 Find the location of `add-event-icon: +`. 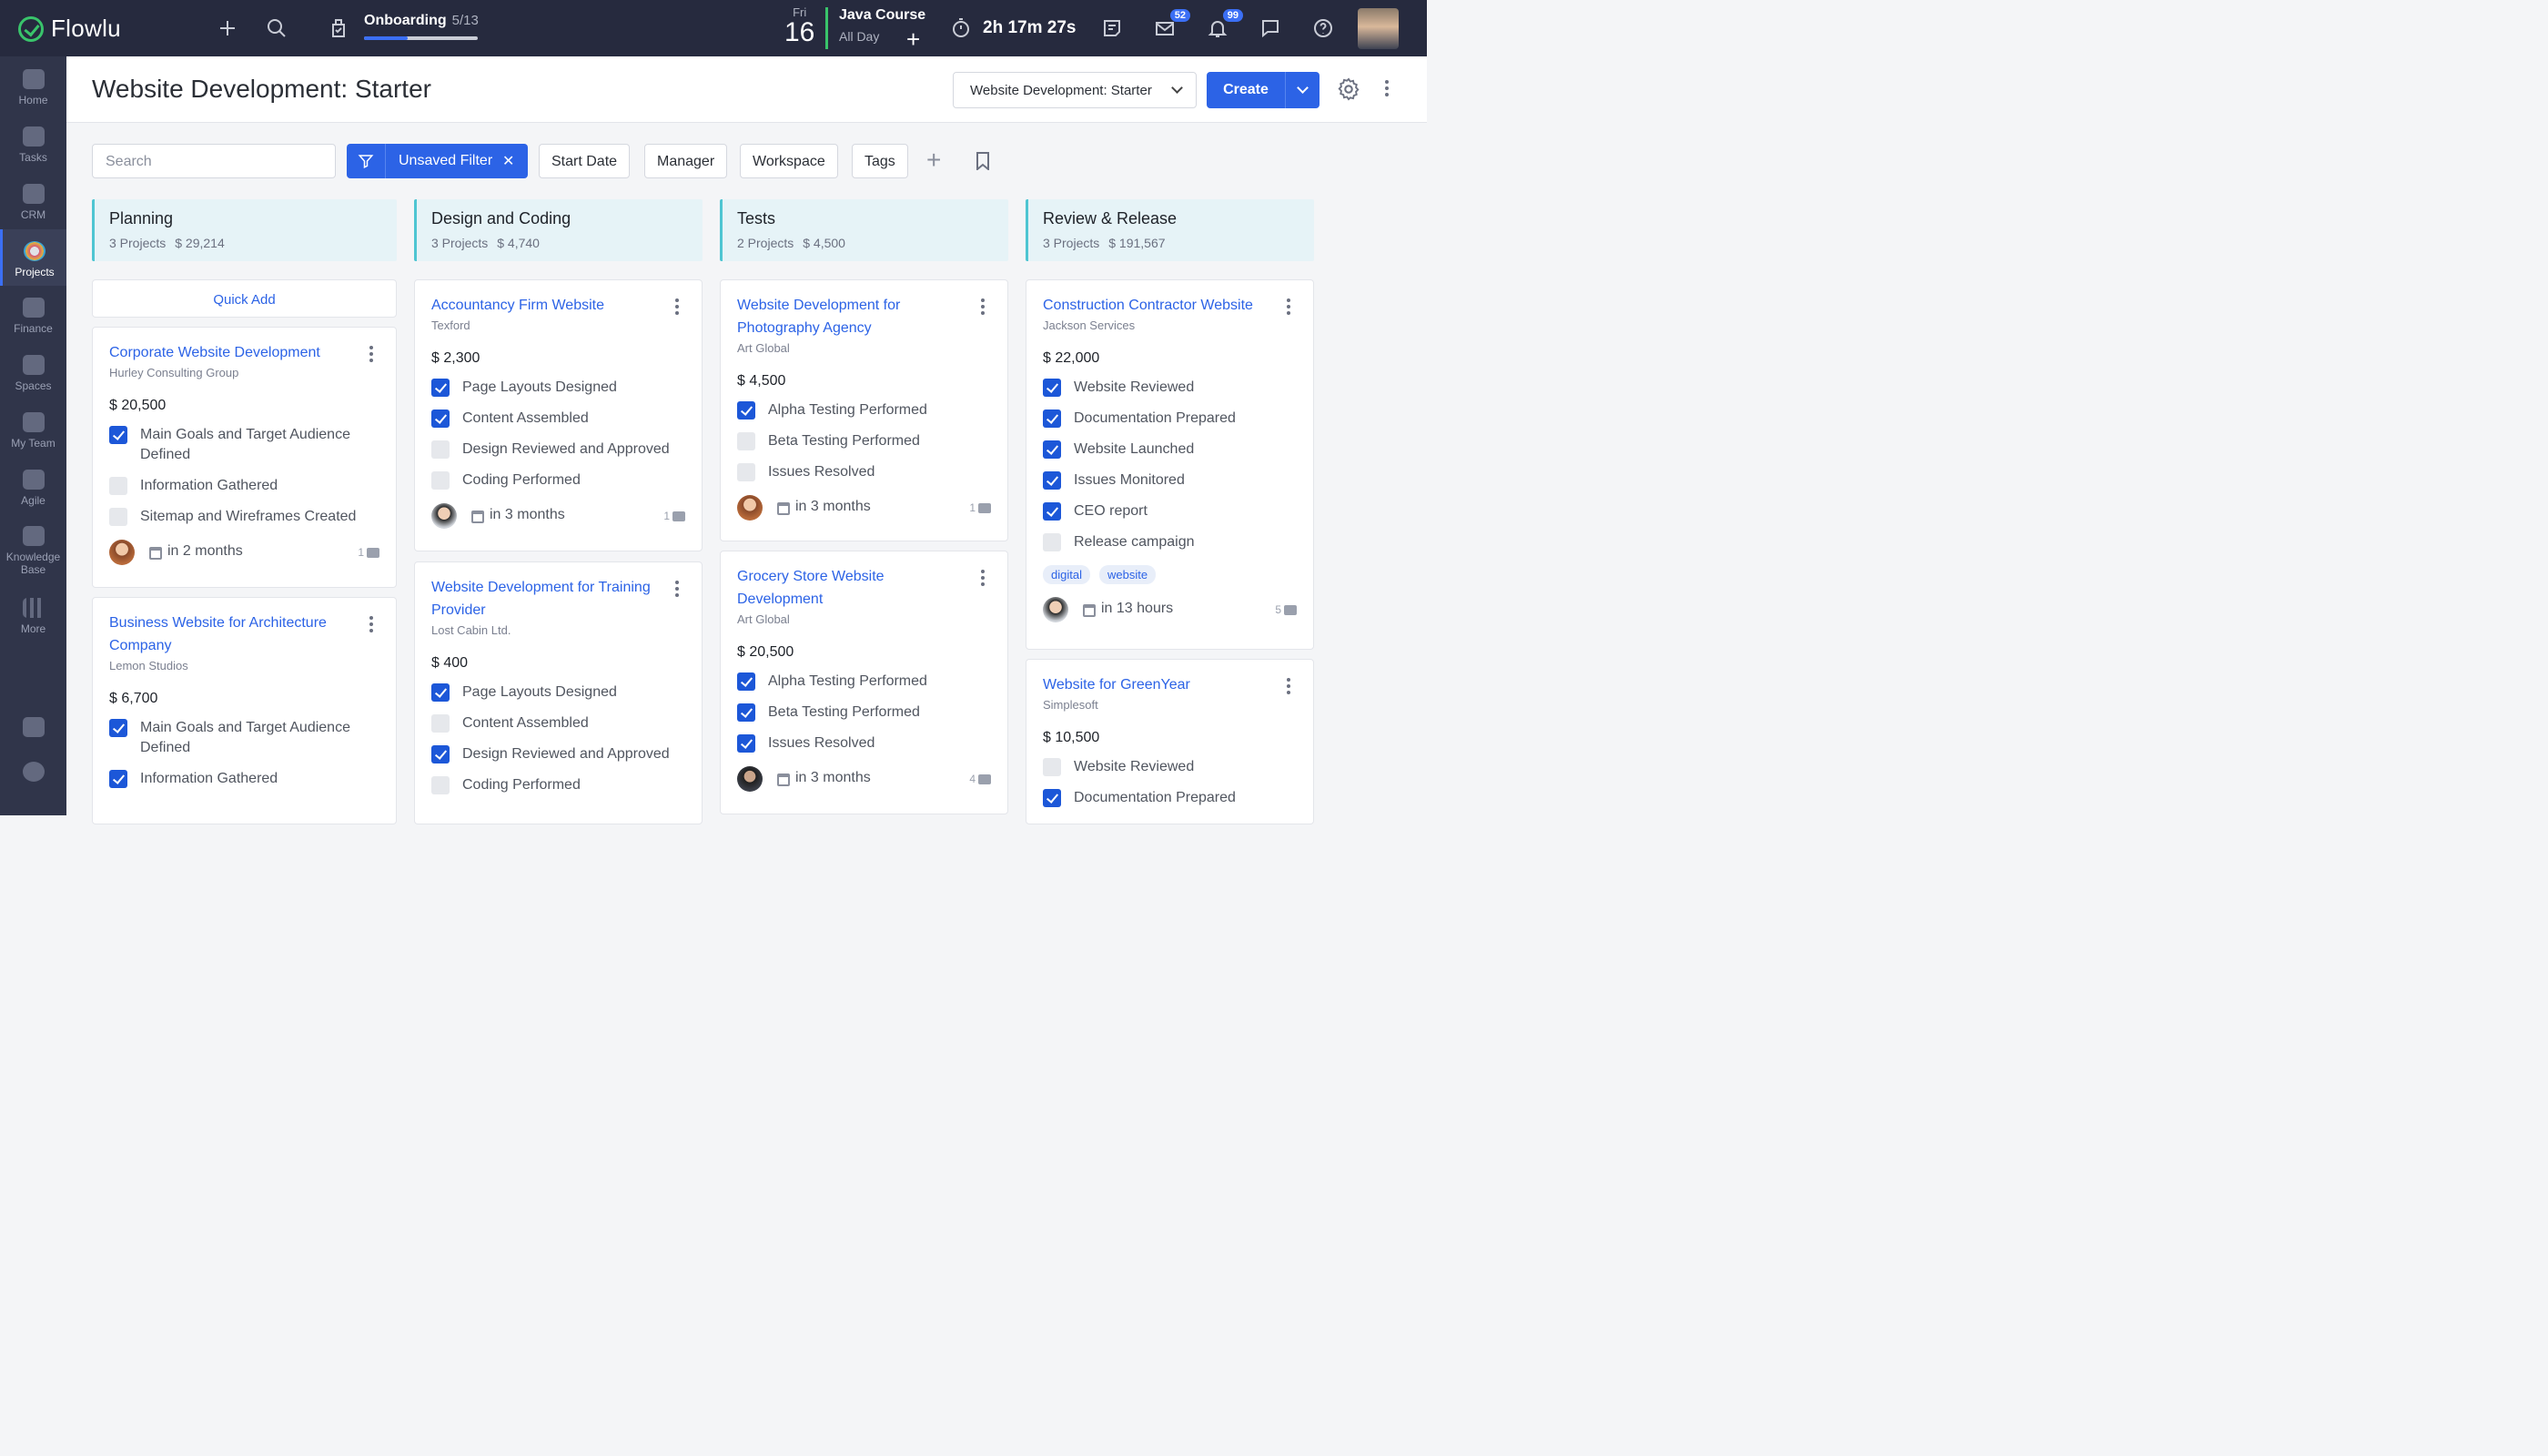

add-event-icon: + is located at coordinates (913, 39).